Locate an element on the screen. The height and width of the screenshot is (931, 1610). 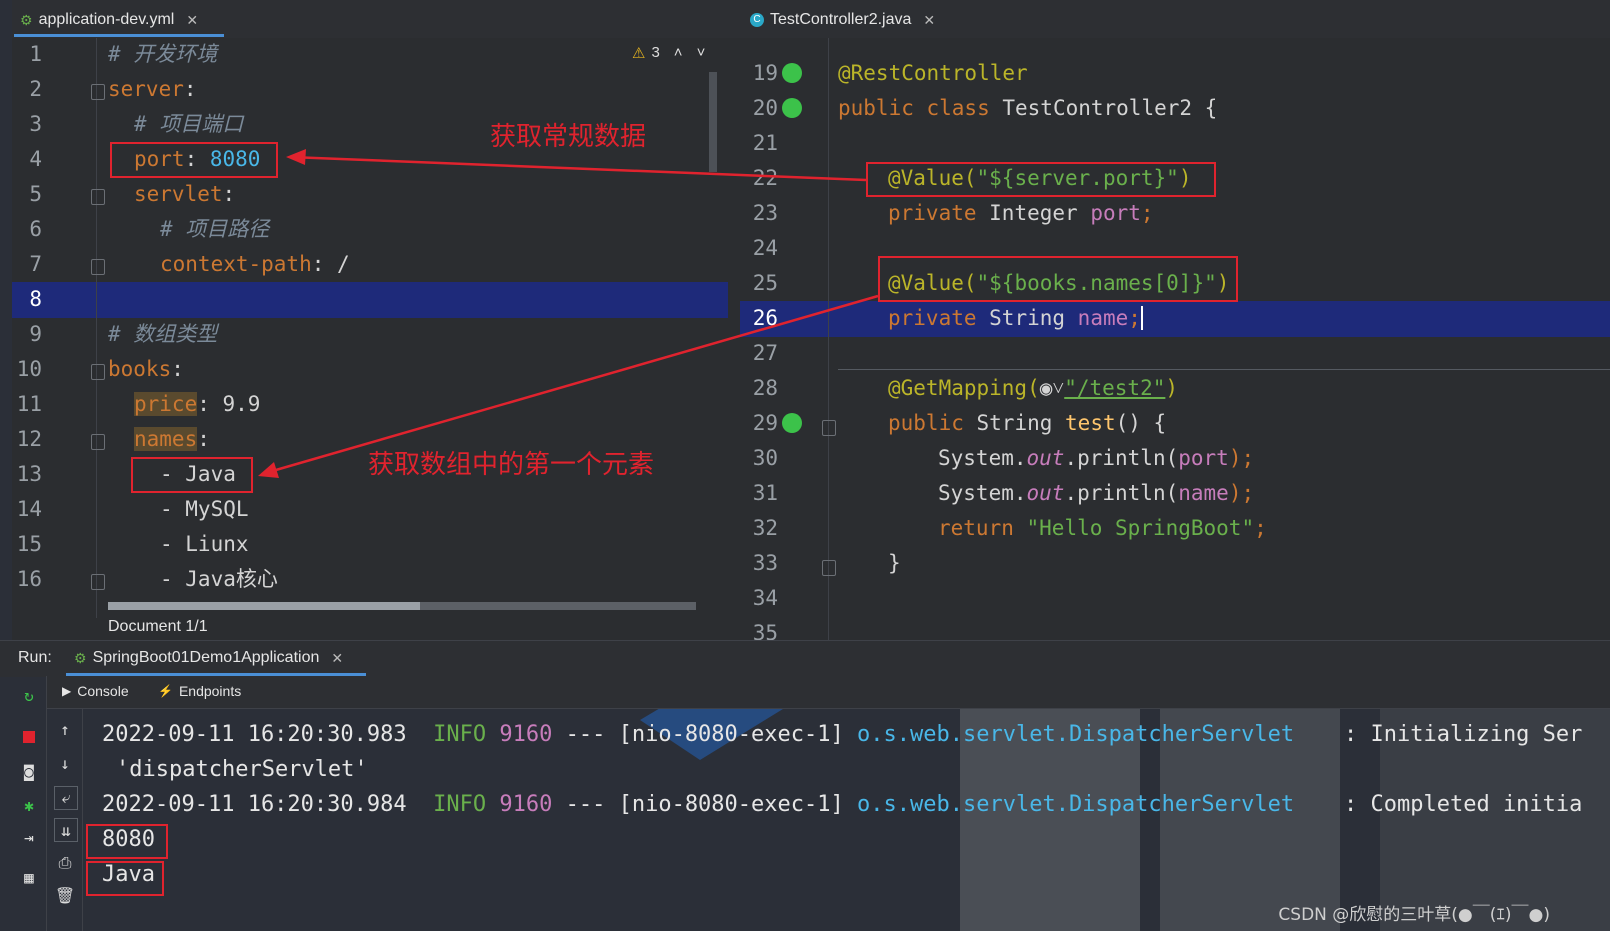
rerun-icon: ↻ is located at coordinates (29, 695).